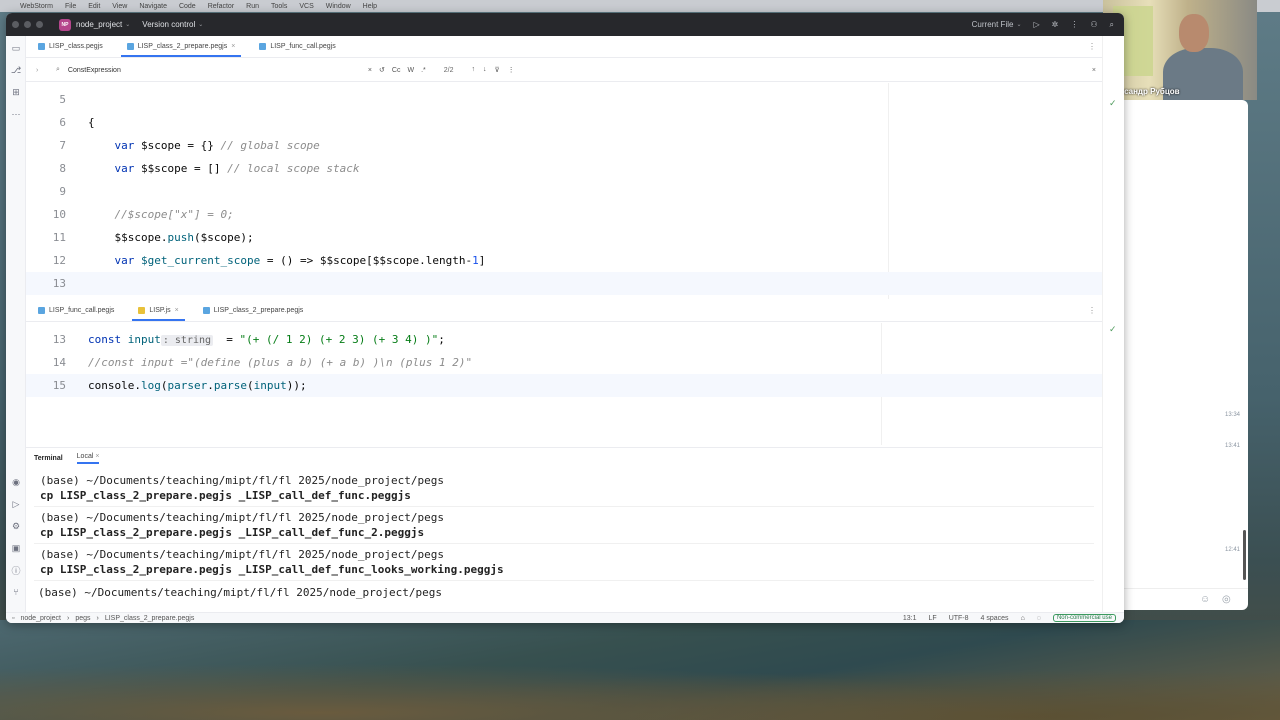  What do you see at coordinates (16, 48) in the screenshot?
I see `folder-icon: ▭` at bounding box center [16, 48].